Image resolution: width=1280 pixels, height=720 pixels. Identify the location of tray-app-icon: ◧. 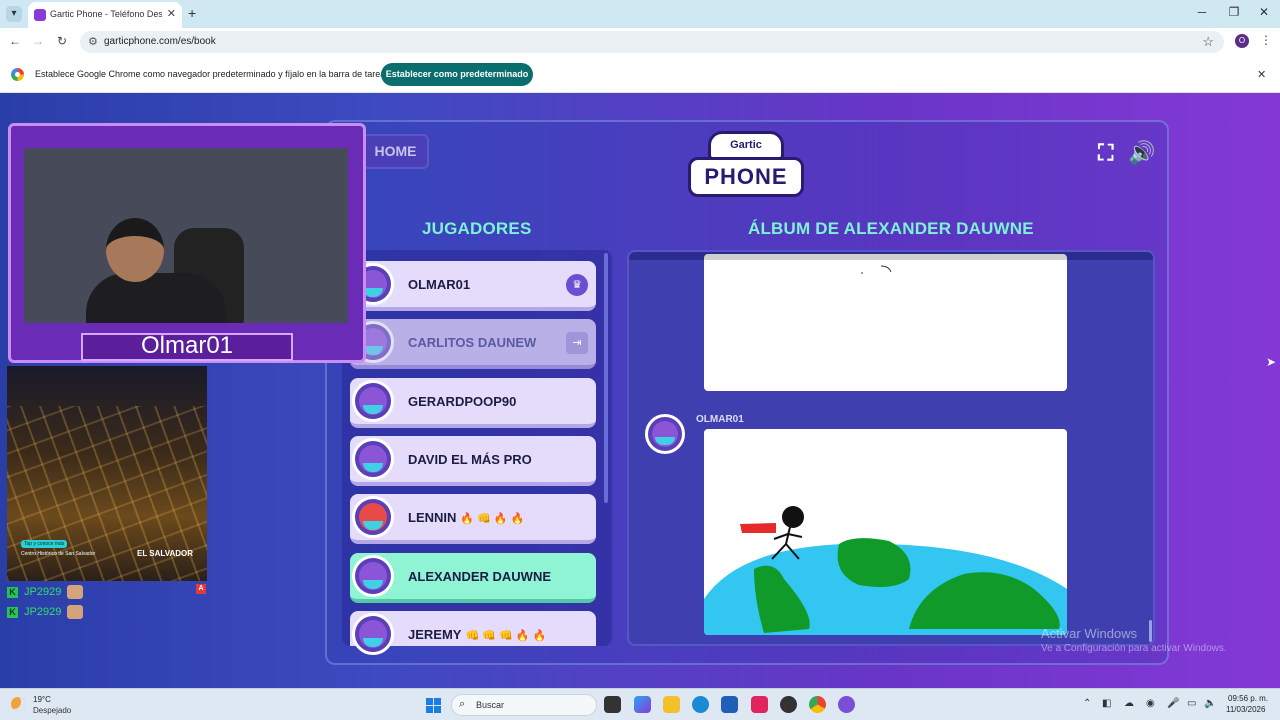
(1106, 703).